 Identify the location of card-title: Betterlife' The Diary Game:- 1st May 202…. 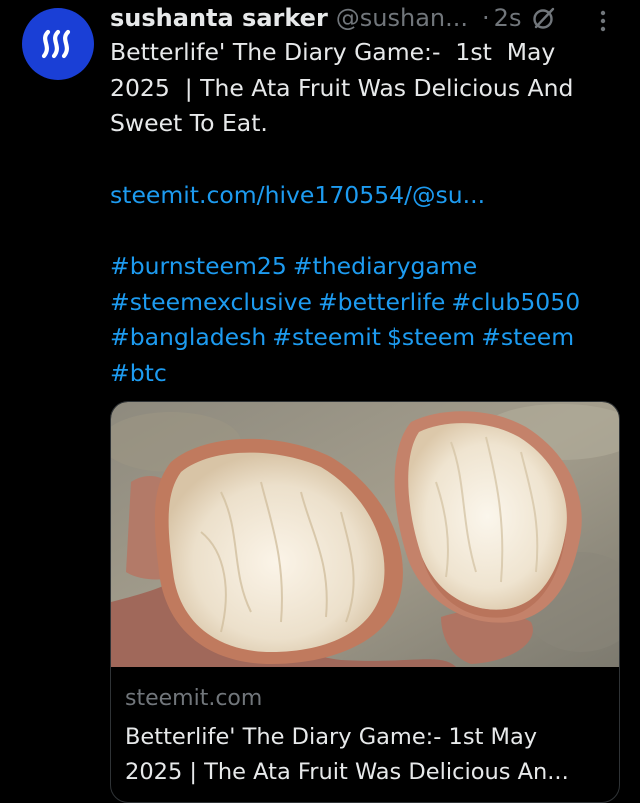
(367, 755).